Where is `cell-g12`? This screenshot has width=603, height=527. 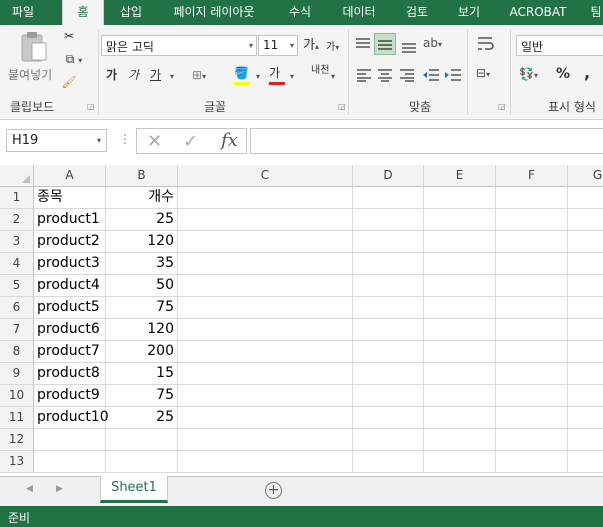
cell-g12 is located at coordinates (585, 440).